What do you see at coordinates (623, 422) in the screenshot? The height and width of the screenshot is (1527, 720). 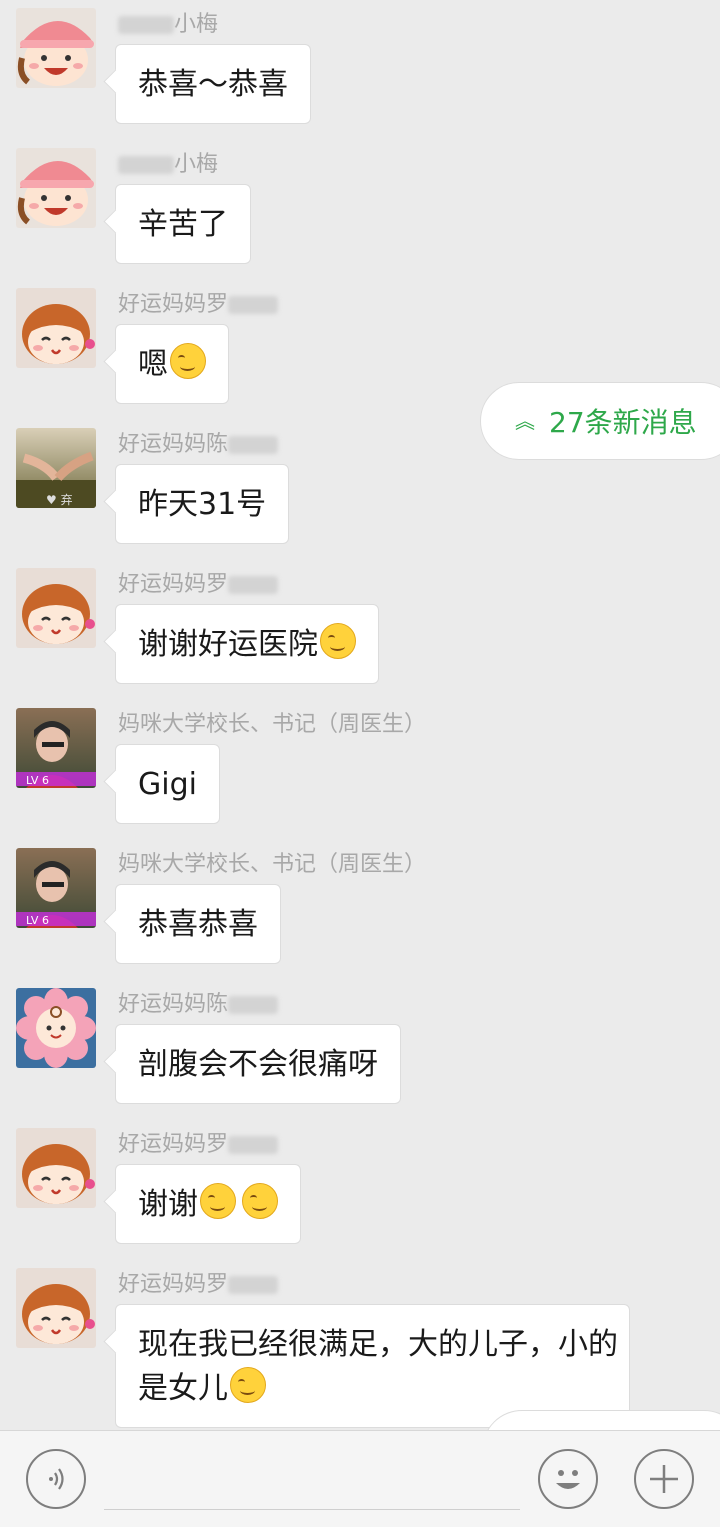 I see `new-messages-label: 27条新消息` at bounding box center [623, 422].